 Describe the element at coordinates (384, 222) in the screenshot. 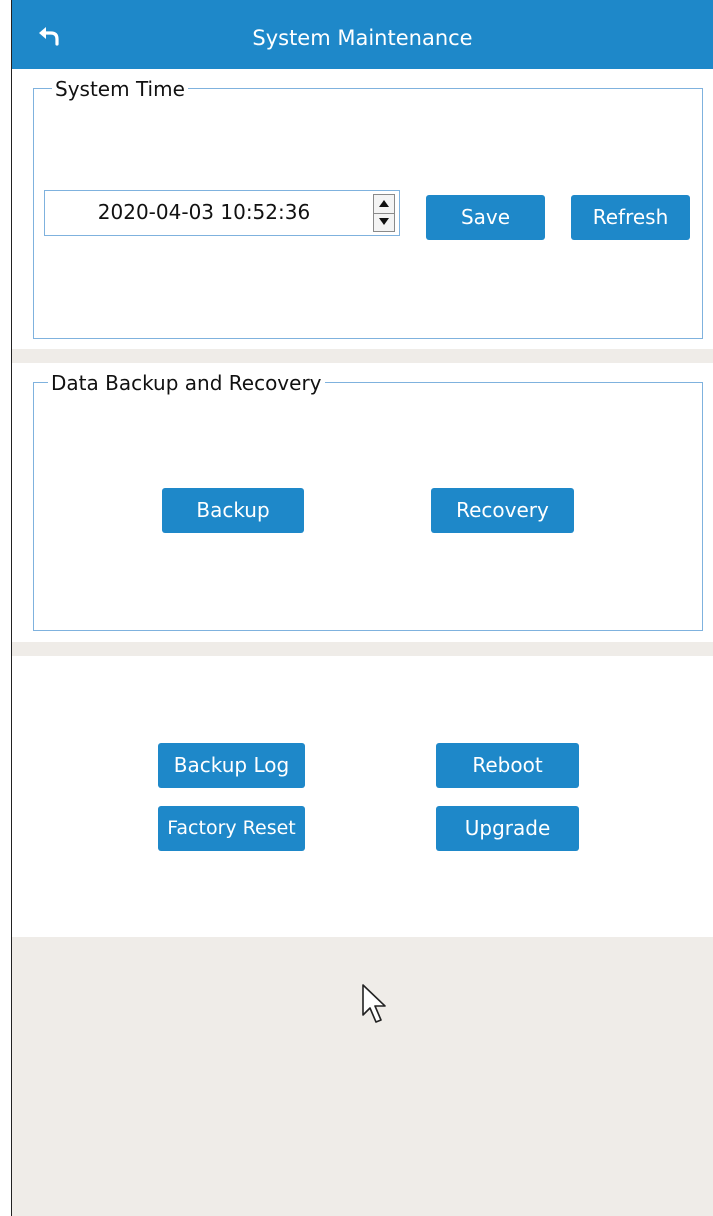

I see `spin-down-icon` at that location.